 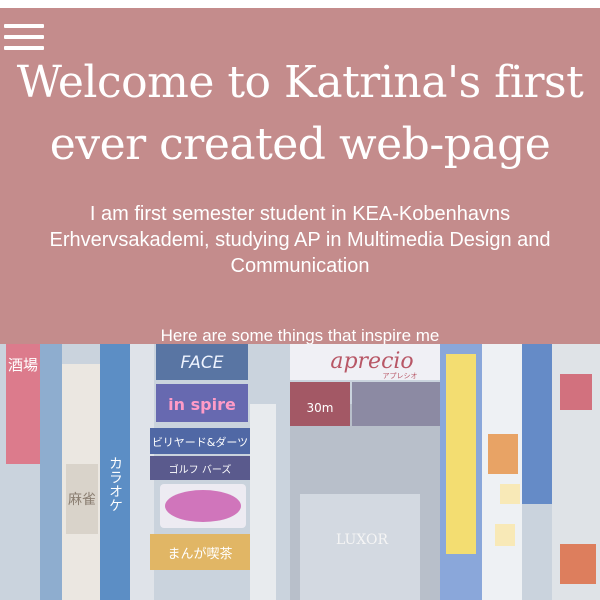 What do you see at coordinates (300, 82) in the screenshot?
I see `page-title-line-1: Welcome to Katrina's first` at bounding box center [300, 82].